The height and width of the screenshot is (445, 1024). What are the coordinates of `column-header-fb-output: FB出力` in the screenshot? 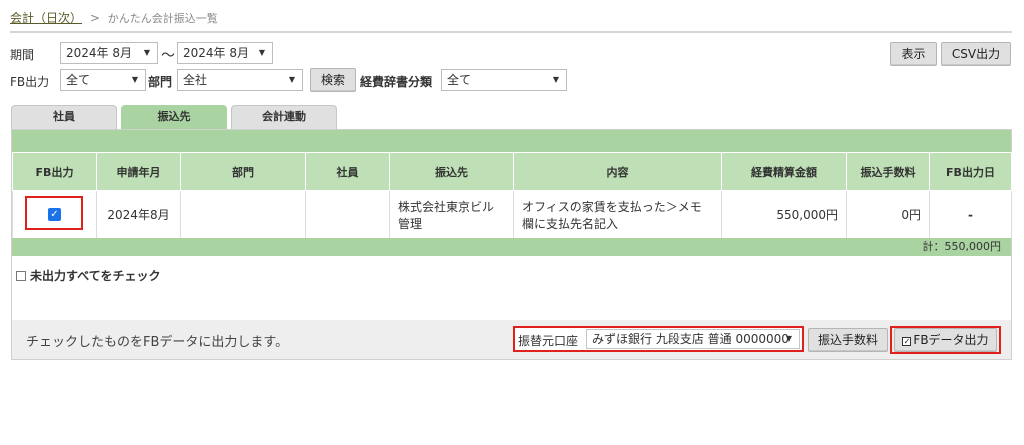 It's located at (54, 171).